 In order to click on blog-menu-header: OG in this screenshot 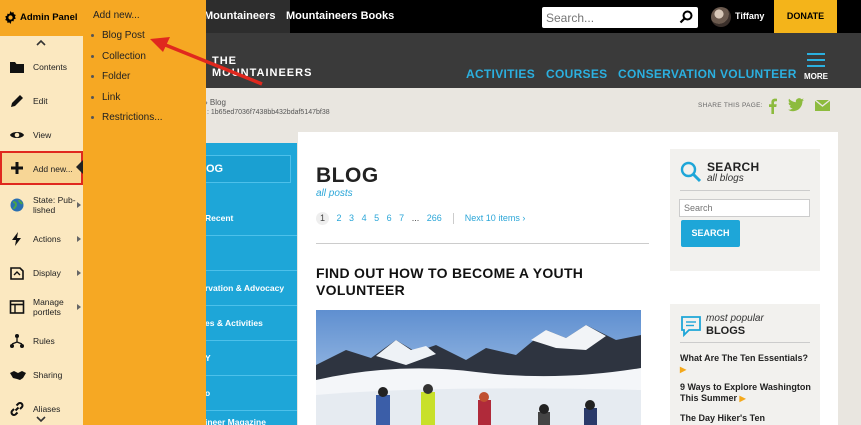, I will do `click(248, 169)`.